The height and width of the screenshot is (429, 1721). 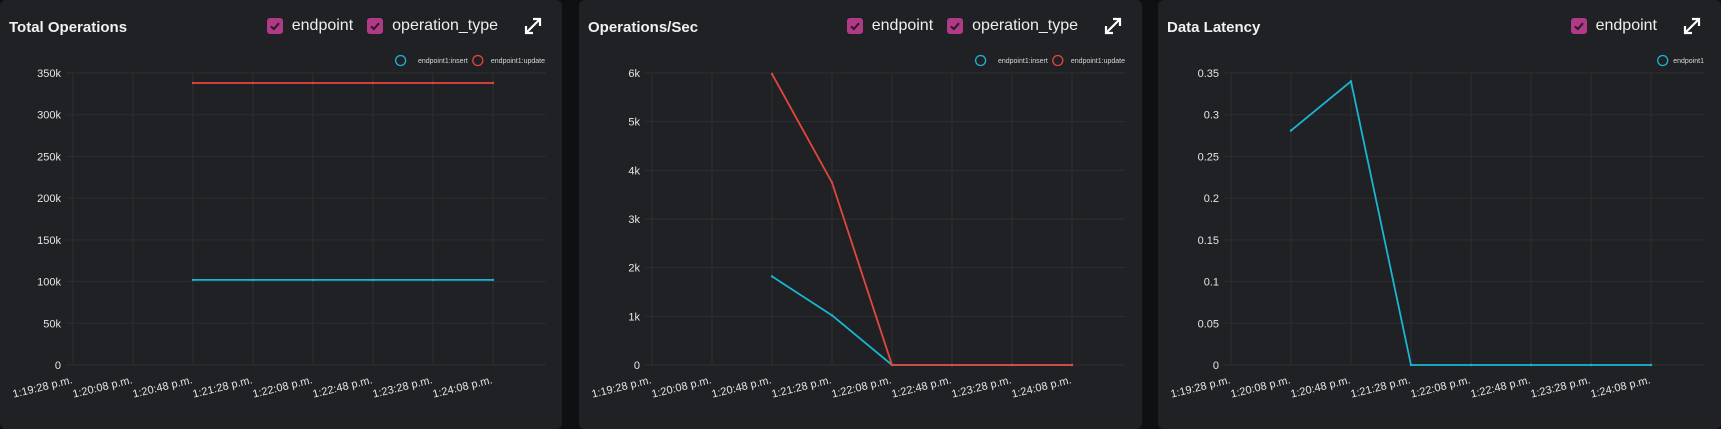 What do you see at coordinates (634, 317) in the screenshot?
I see `y-tick-label: 1k` at bounding box center [634, 317].